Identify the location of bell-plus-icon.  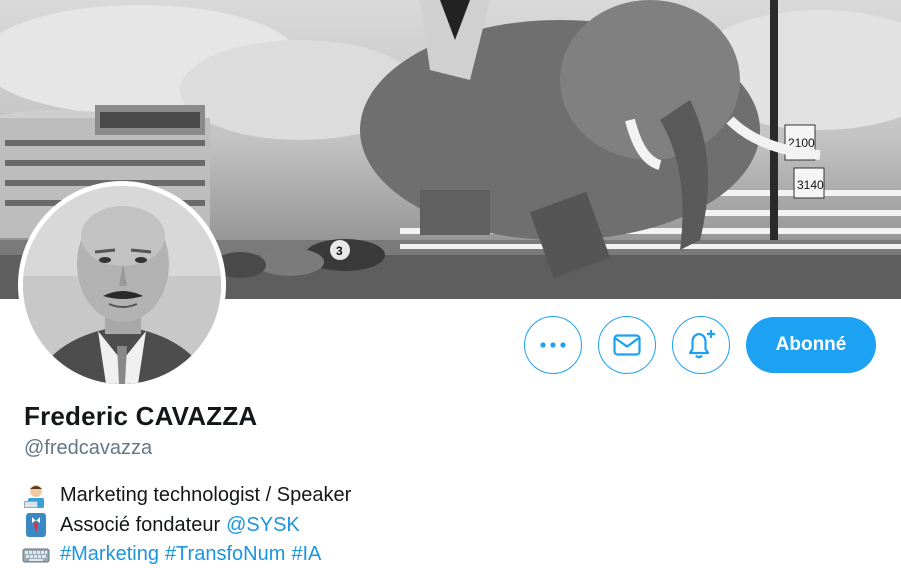
(701, 344).